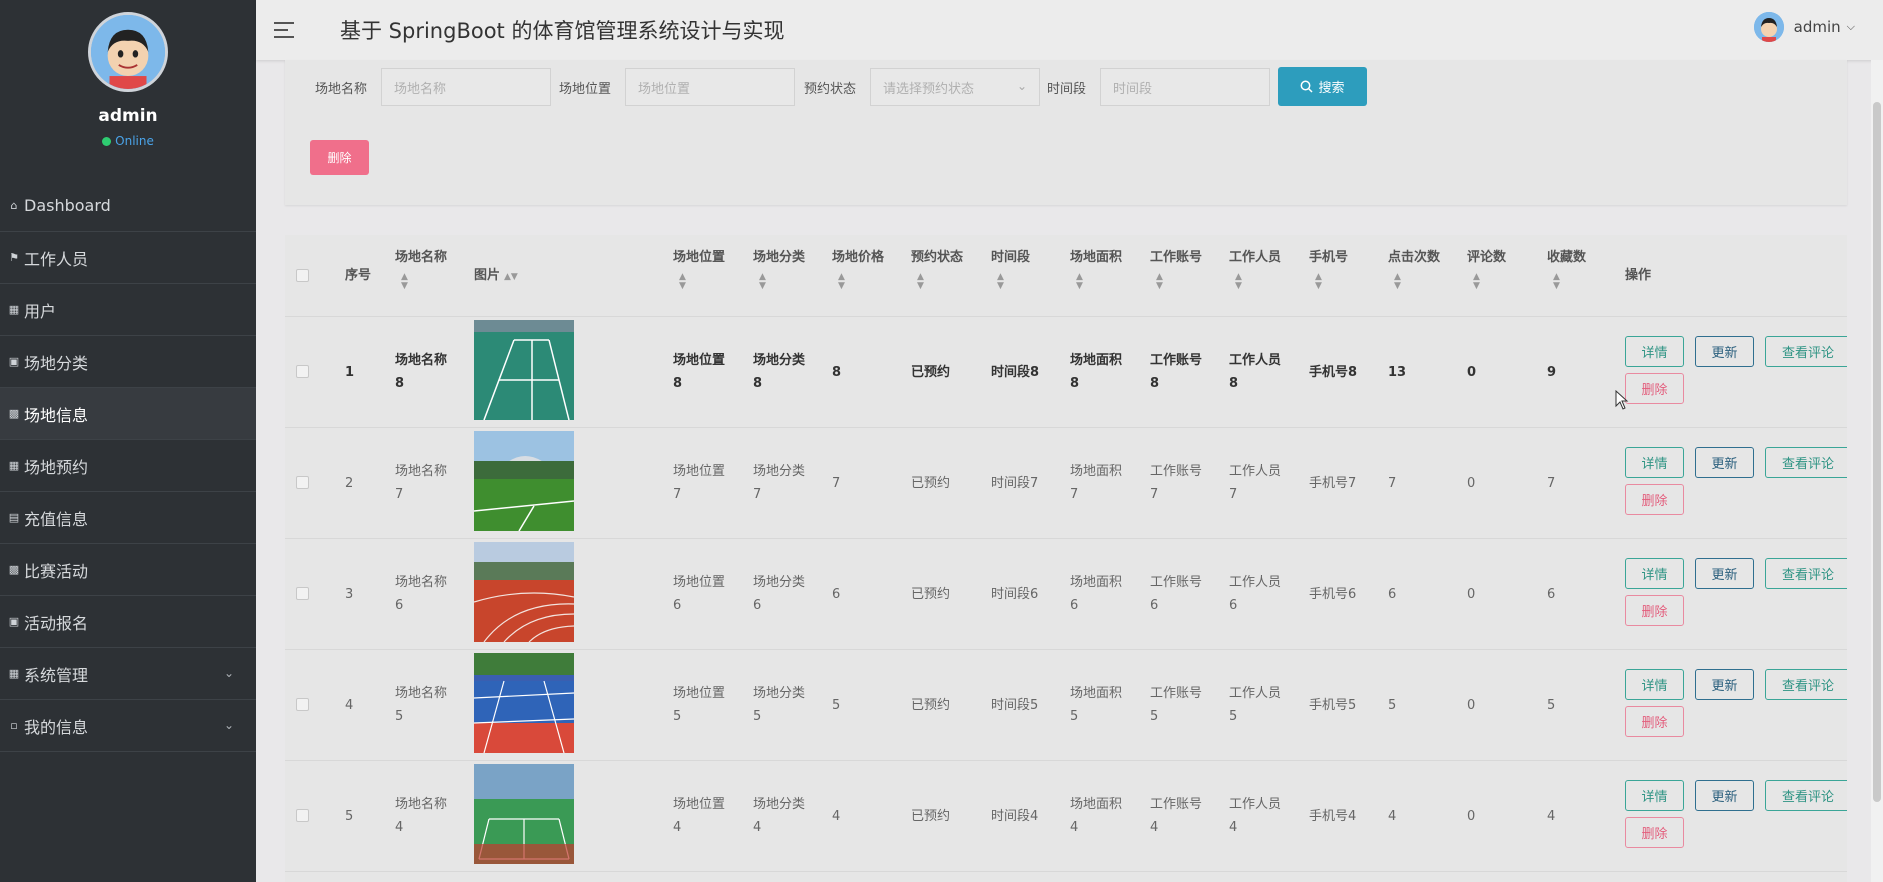  Describe the element at coordinates (779, 705) in the screenshot. I see `cell-category: 场地分类 5` at that location.